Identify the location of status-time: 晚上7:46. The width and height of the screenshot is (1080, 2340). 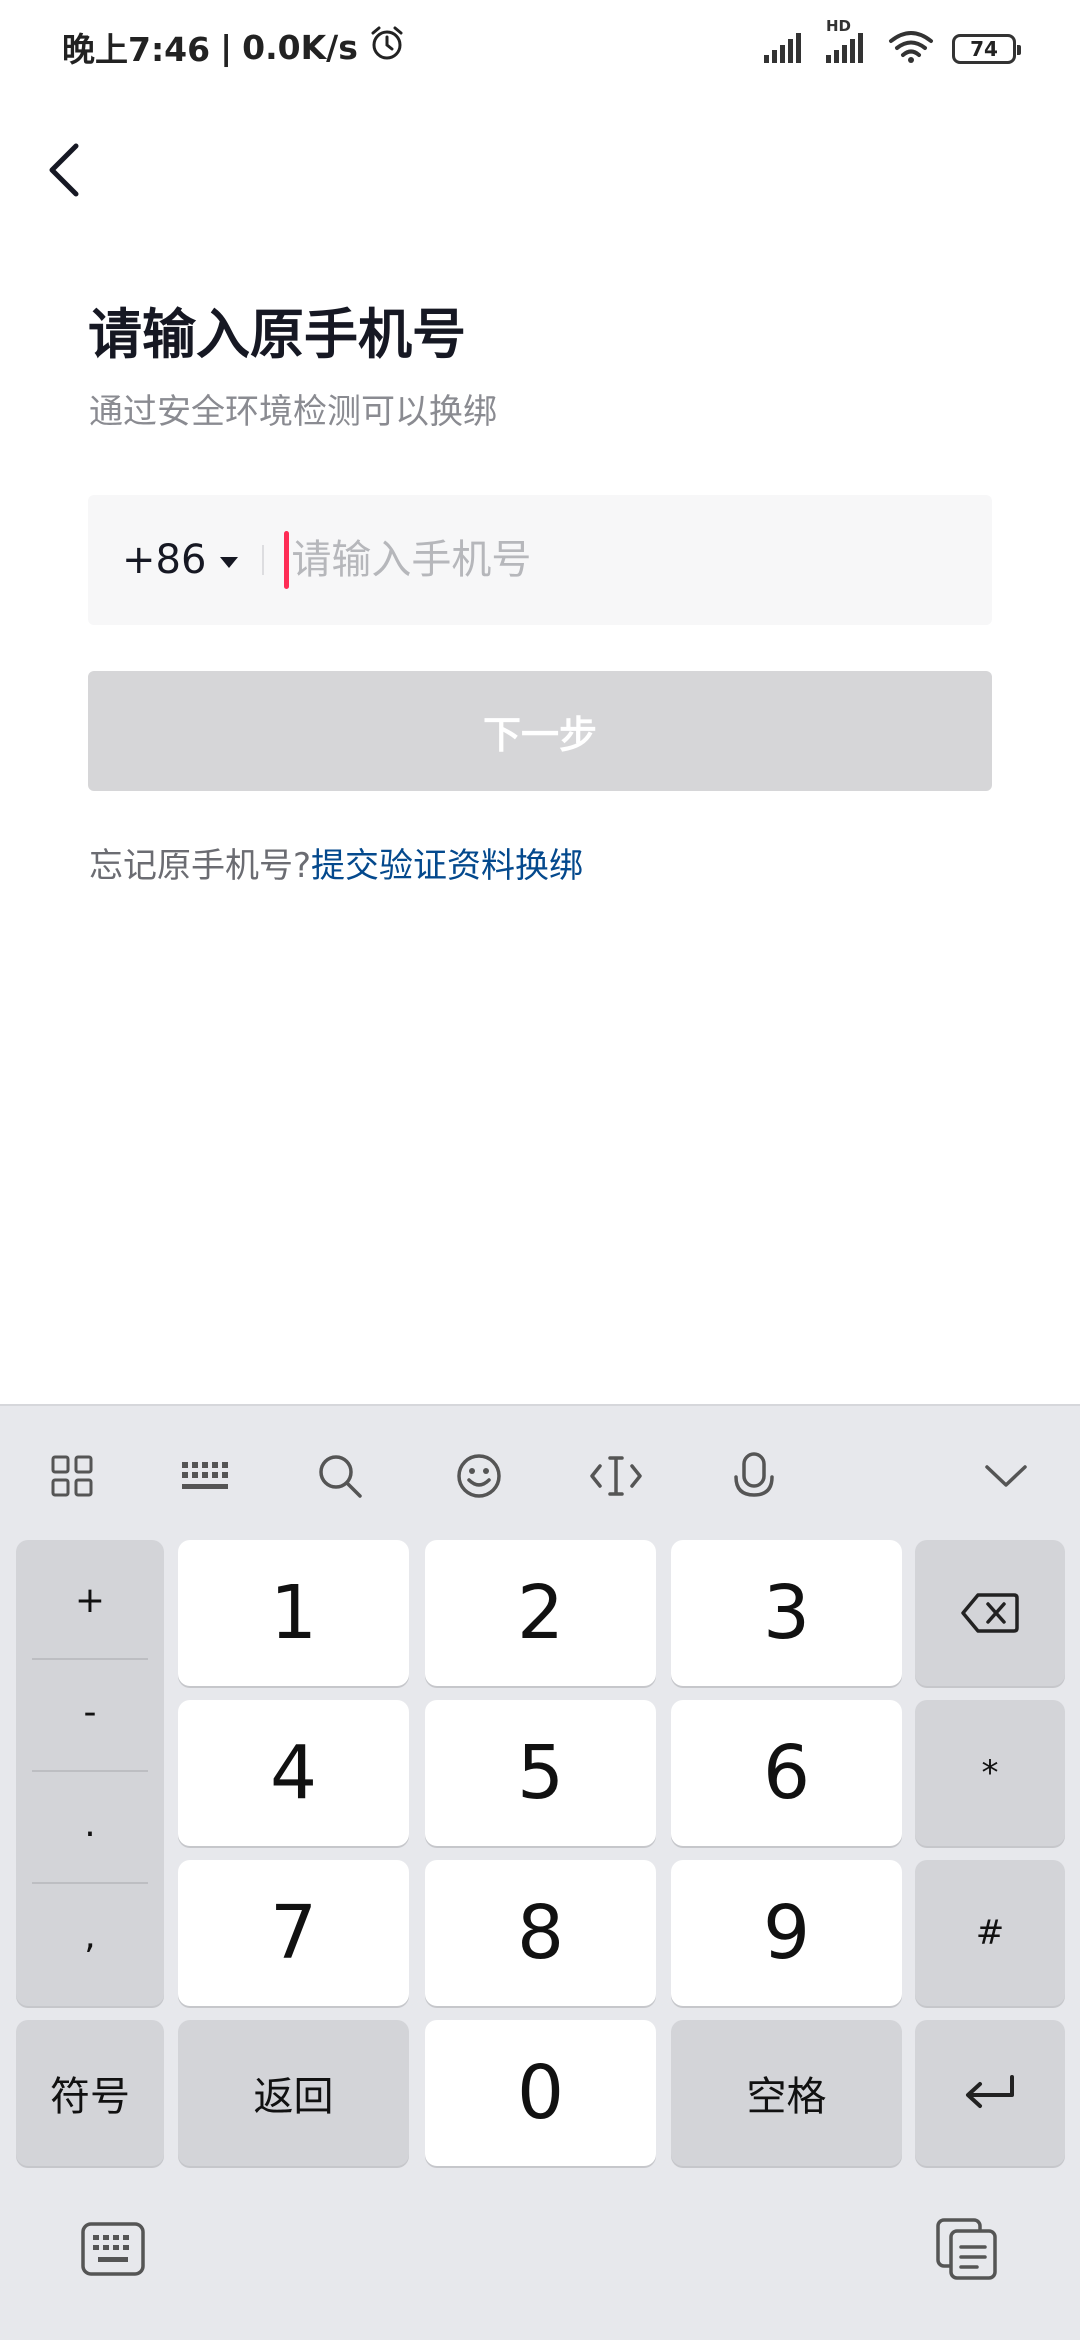
(136, 49).